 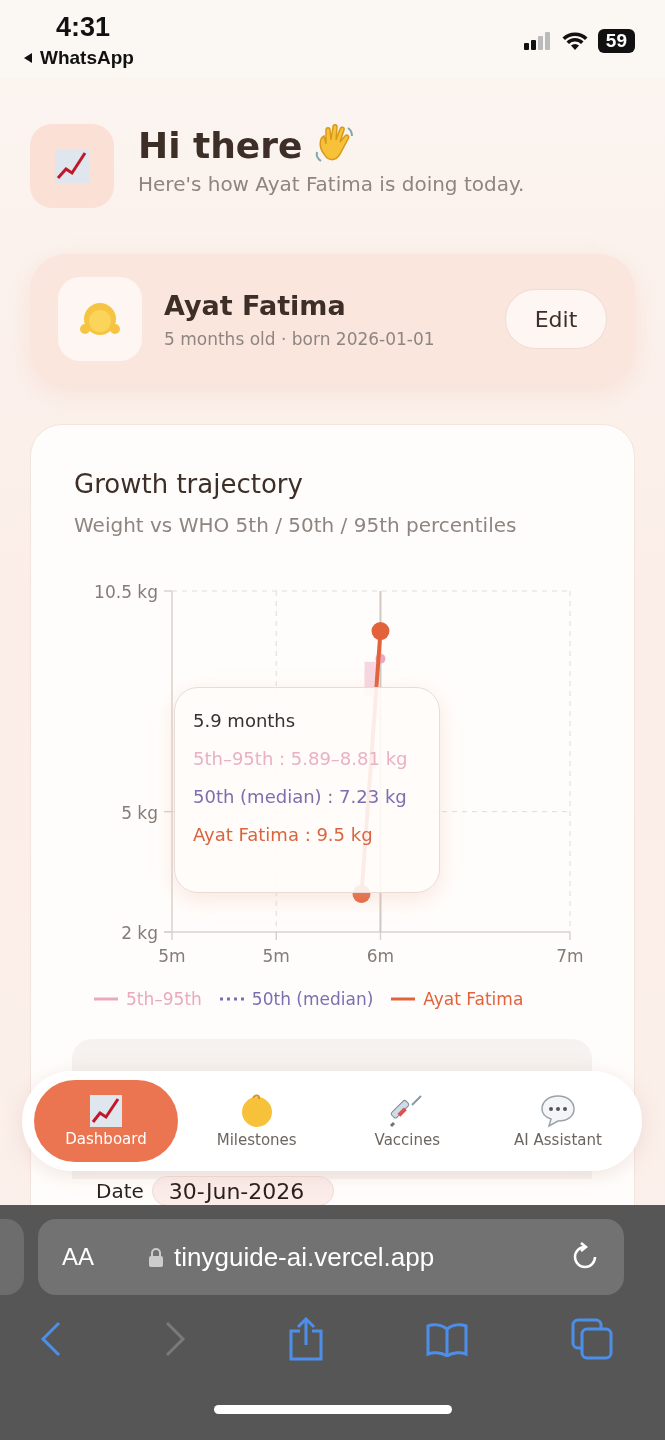 I want to click on share-icon, so click(x=305, y=1339).